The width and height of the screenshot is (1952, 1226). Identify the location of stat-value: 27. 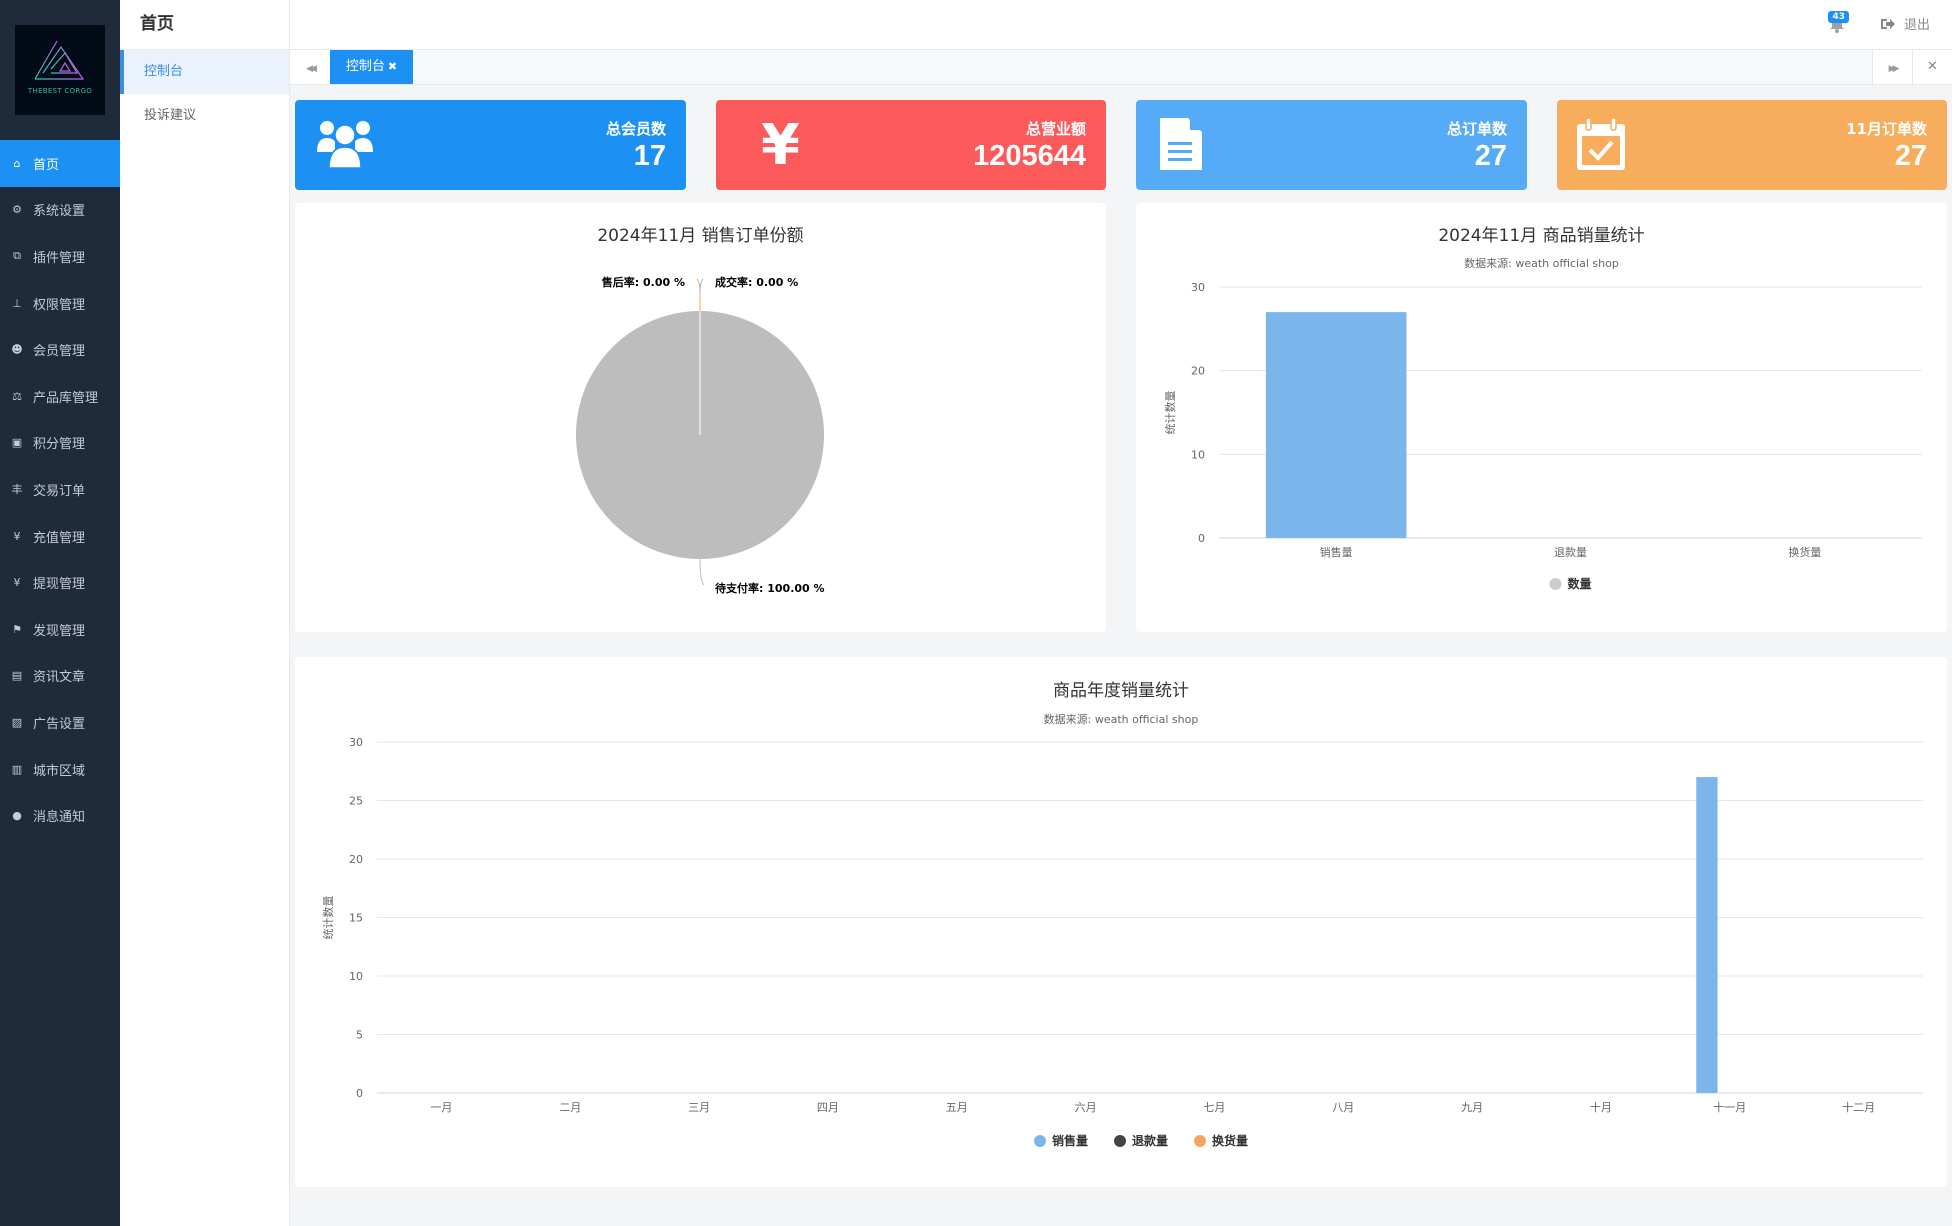
(1490, 156).